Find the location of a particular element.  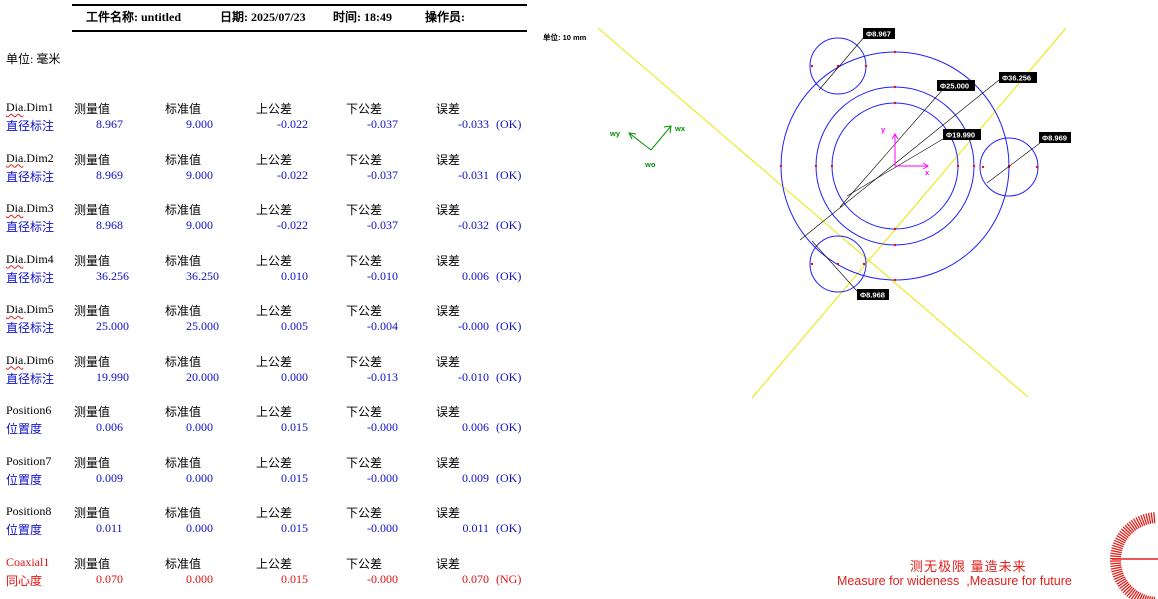

dim-tag-dia-dim1: Φ8.967 is located at coordinates (879, 33).